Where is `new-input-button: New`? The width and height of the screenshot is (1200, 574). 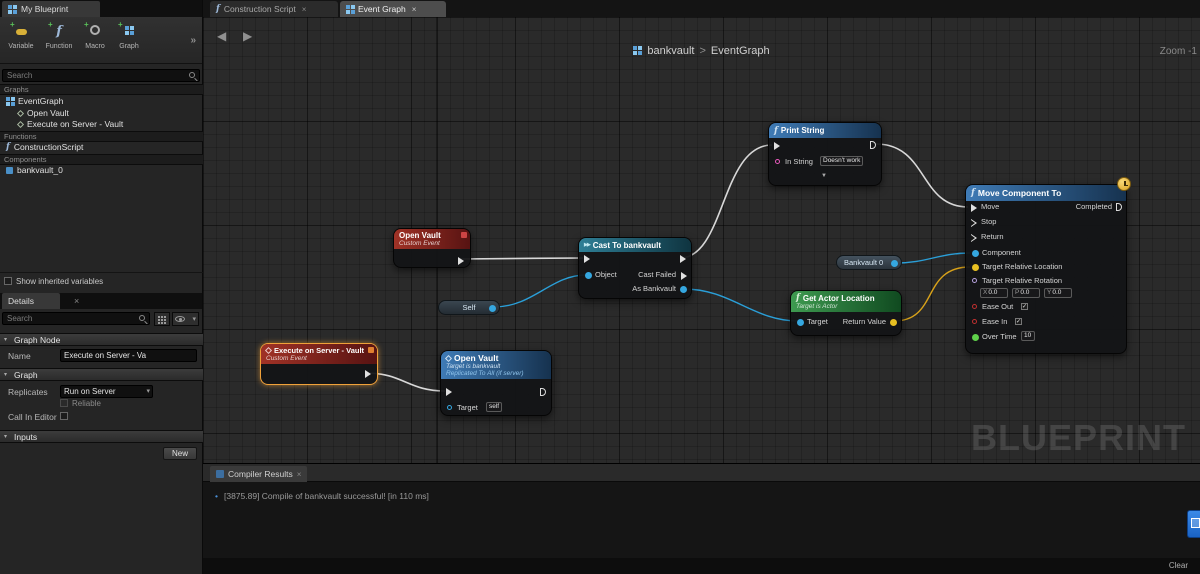 new-input-button: New is located at coordinates (180, 453).